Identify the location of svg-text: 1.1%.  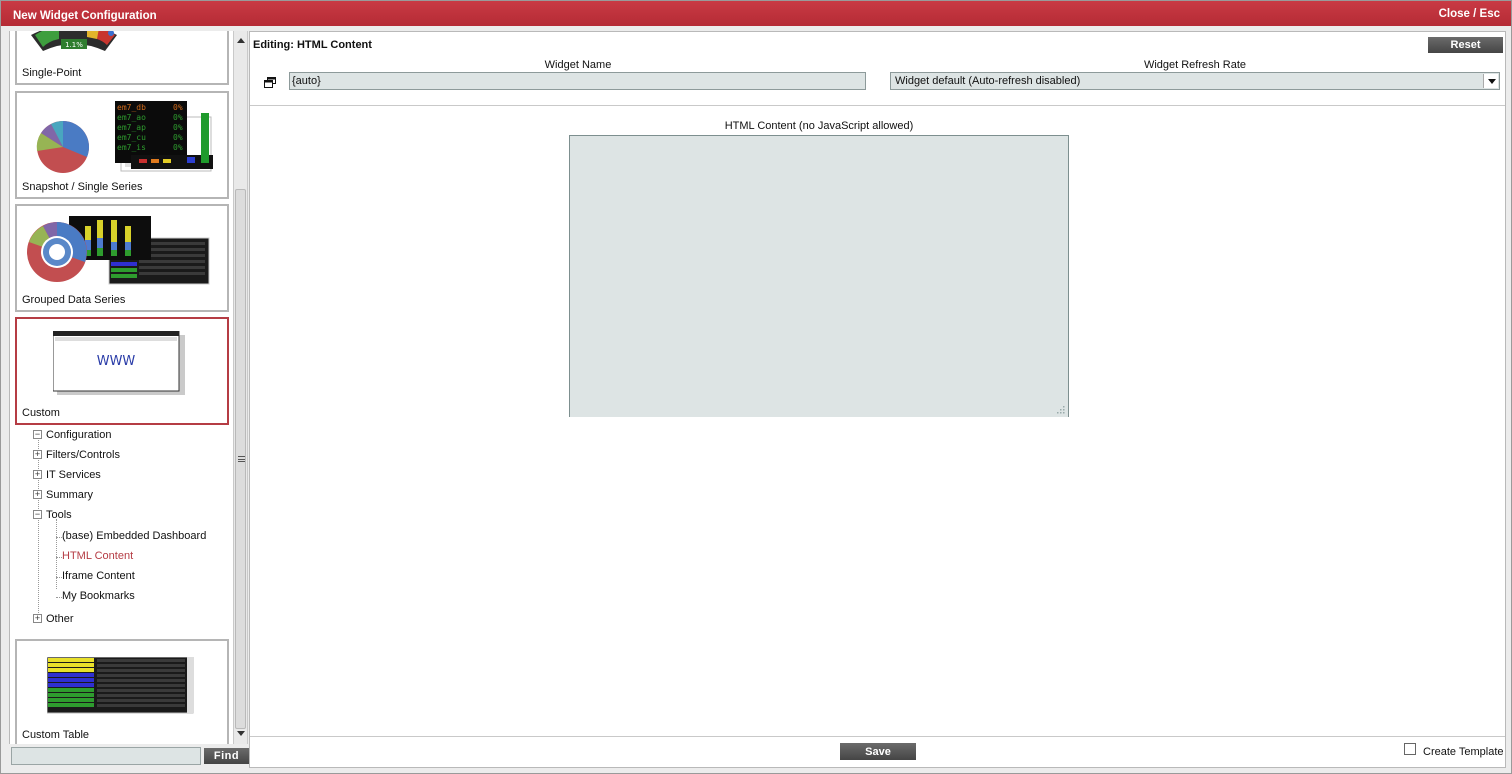
(74, 45).